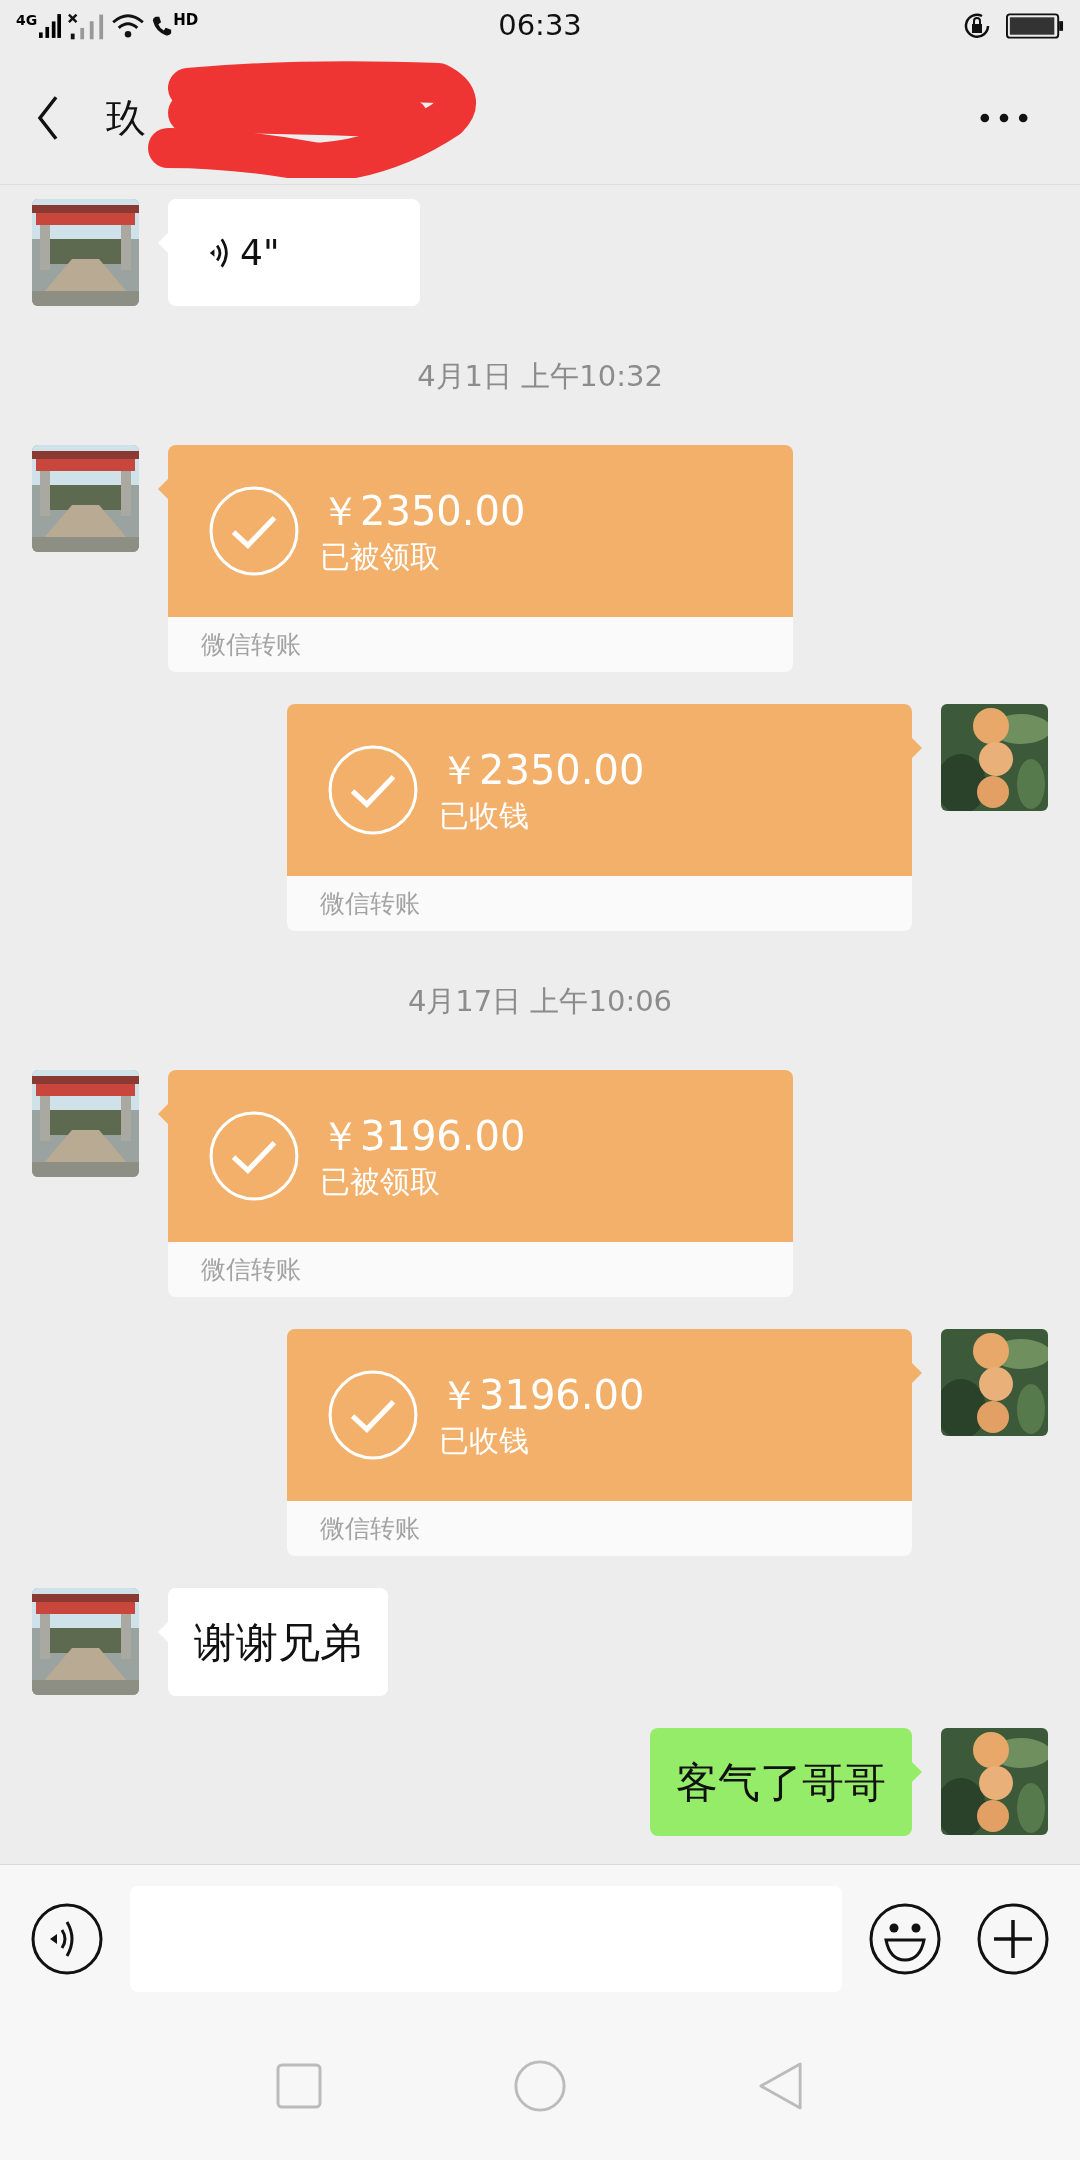  Describe the element at coordinates (905, 1938) in the screenshot. I see `emoji-icon` at that location.